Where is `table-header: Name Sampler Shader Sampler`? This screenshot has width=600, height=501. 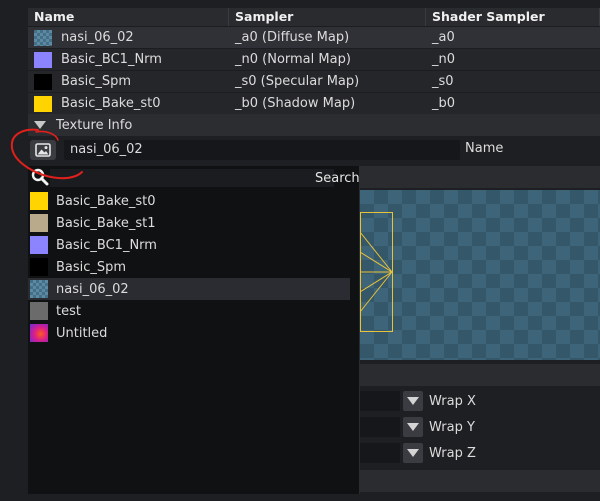
table-header: Name Sampler Shader Sampler is located at coordinates (314, 17).